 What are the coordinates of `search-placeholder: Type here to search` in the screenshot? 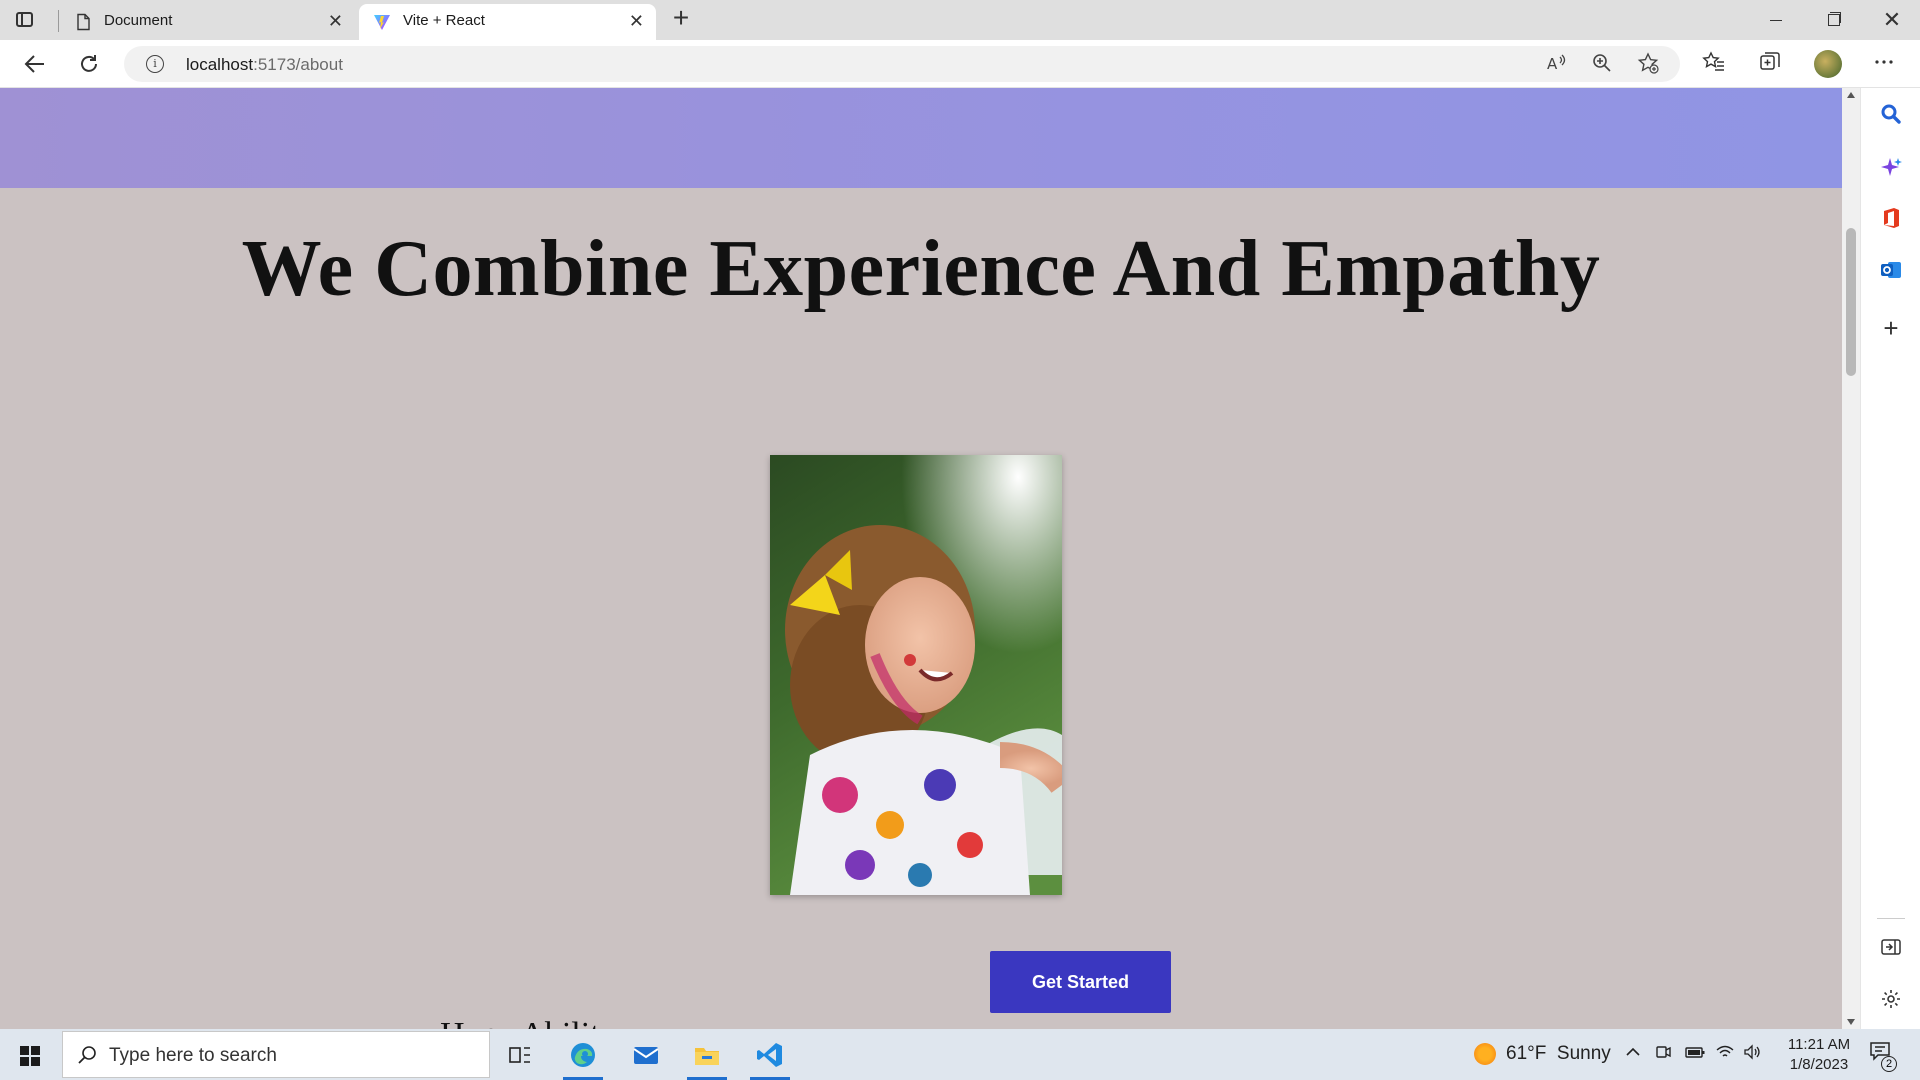 It's located at (193, 1055).